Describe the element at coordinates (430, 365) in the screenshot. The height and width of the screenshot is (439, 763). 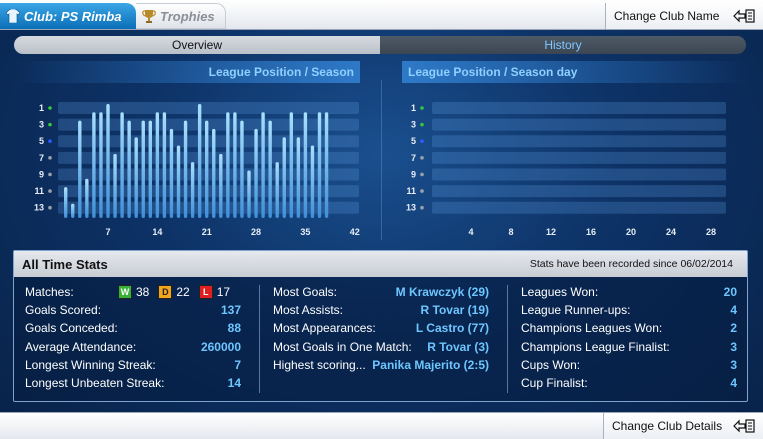
I see `match-link: Panika Majerito (2:5)` at that location.